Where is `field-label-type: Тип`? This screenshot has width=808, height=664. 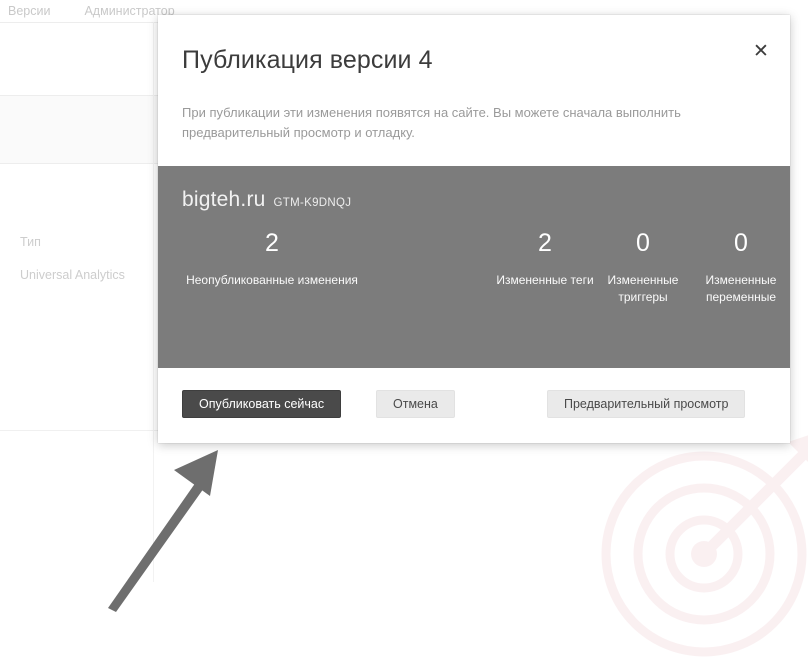
field-label-type: Тип is located at coordinates (30, 242).